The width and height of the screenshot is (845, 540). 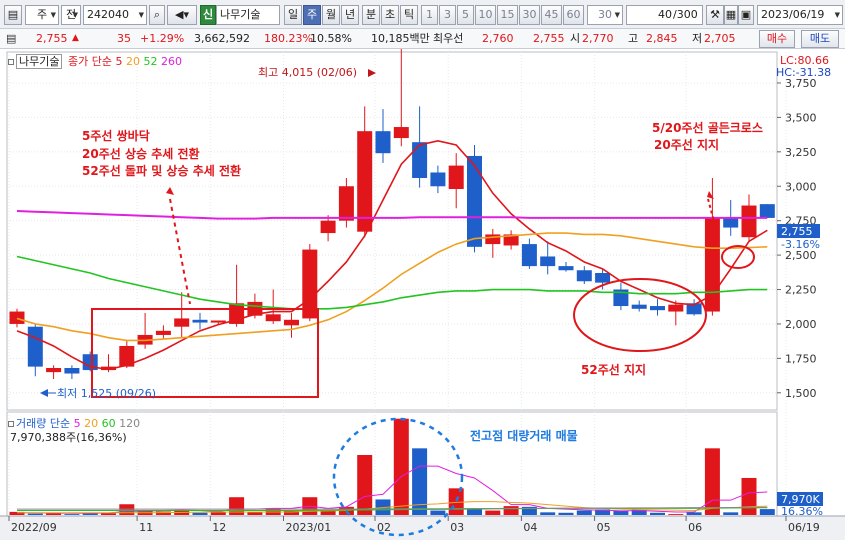 I want to click on price-tick-label: 2,250, so click(x=801, y=290).